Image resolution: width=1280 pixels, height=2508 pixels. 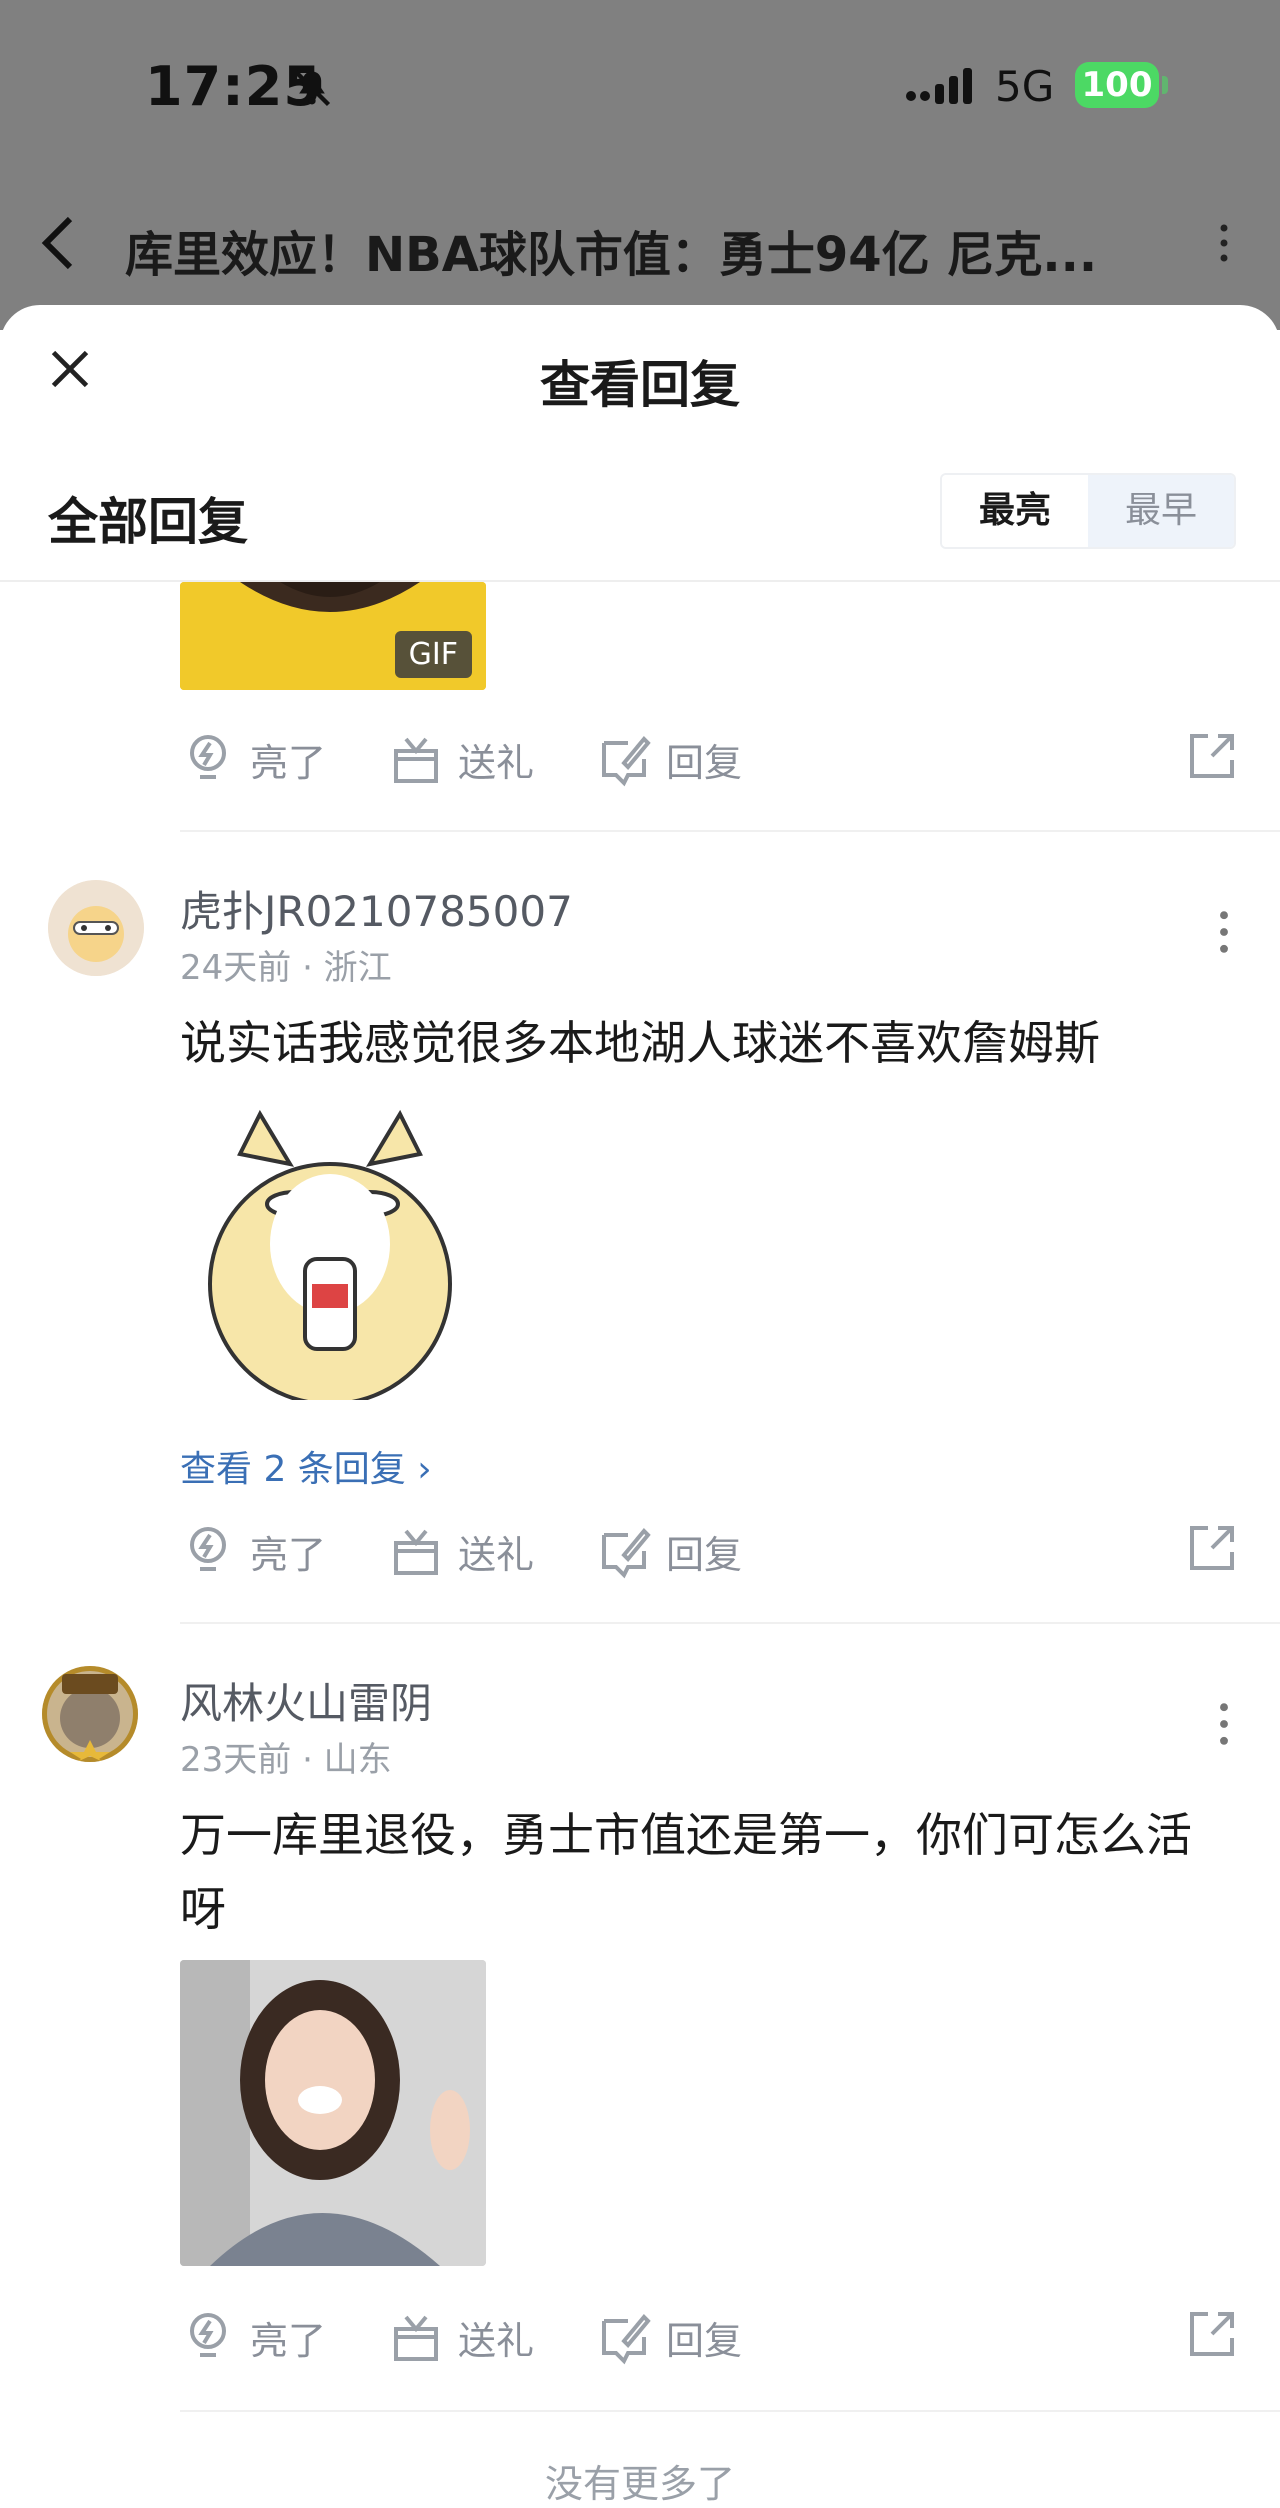 I want to click on comment-text: 说实话我感觉很多本地湖人球迷不喜欢詹姆斯, so click(x=640, y=1043).